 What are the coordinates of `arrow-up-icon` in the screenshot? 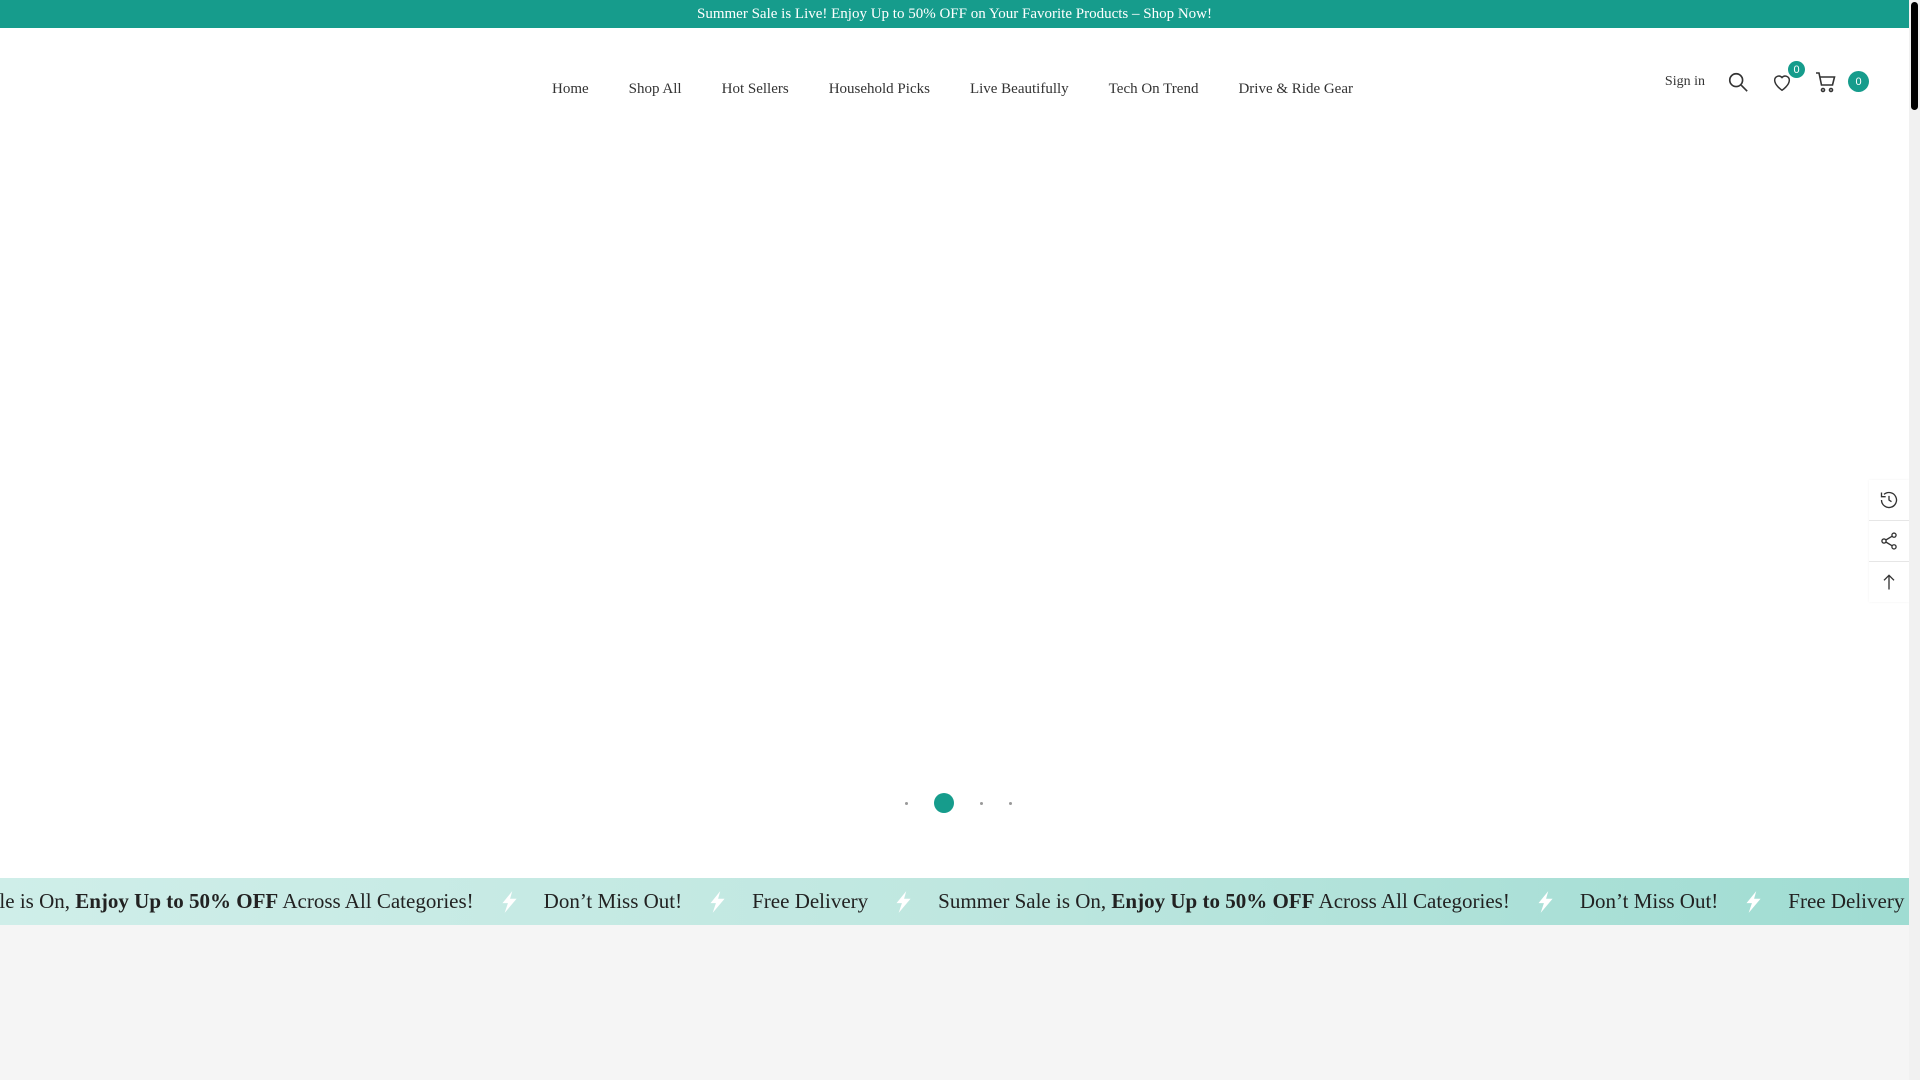 It's located at (1889, 582).